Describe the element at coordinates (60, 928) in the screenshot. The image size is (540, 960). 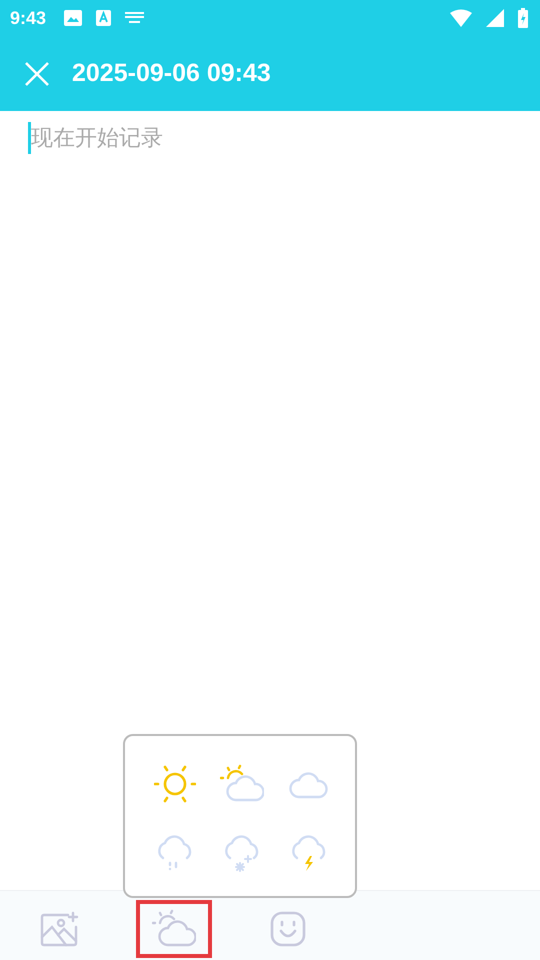
I see `add-image-icon` at that location.